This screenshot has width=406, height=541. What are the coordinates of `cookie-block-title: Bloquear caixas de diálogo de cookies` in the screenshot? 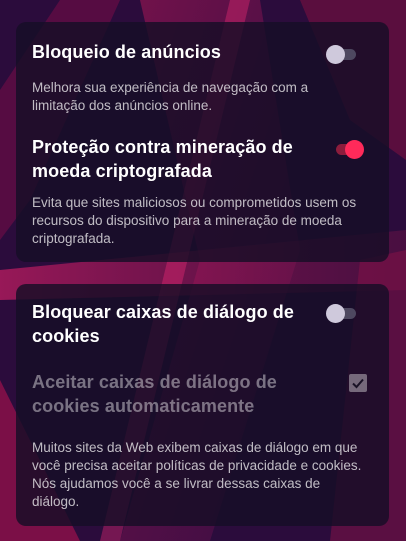 It's located at (163, 324).